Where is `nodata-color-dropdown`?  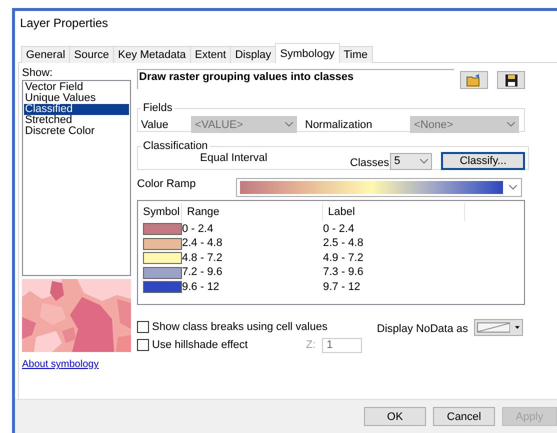
nodata-color-dropdown is located at coordinates (498, 327).